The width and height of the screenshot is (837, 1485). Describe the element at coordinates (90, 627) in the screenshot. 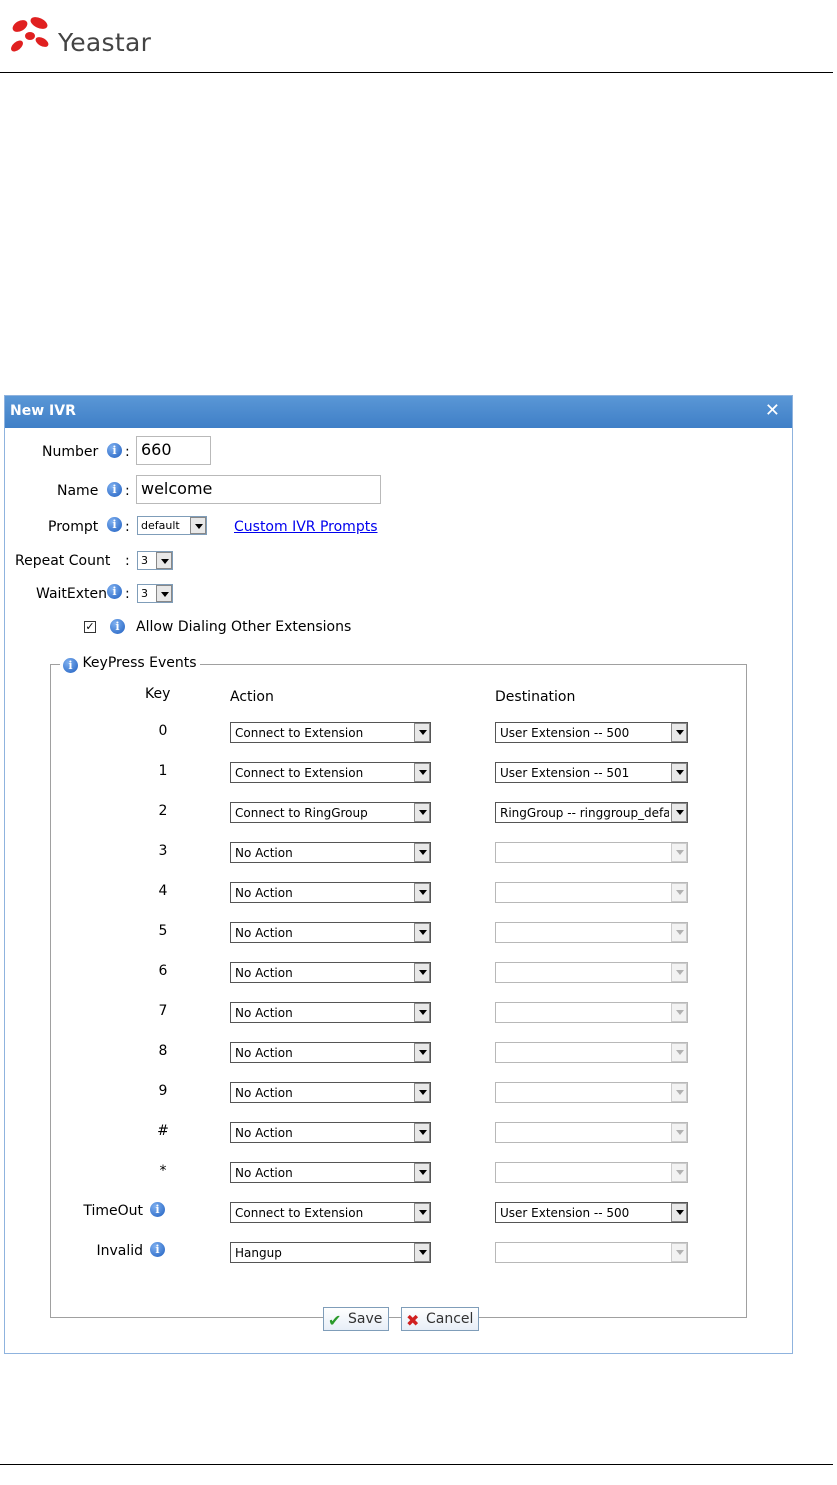

I see `allow-dialing-checkbox: ✓` at that location.